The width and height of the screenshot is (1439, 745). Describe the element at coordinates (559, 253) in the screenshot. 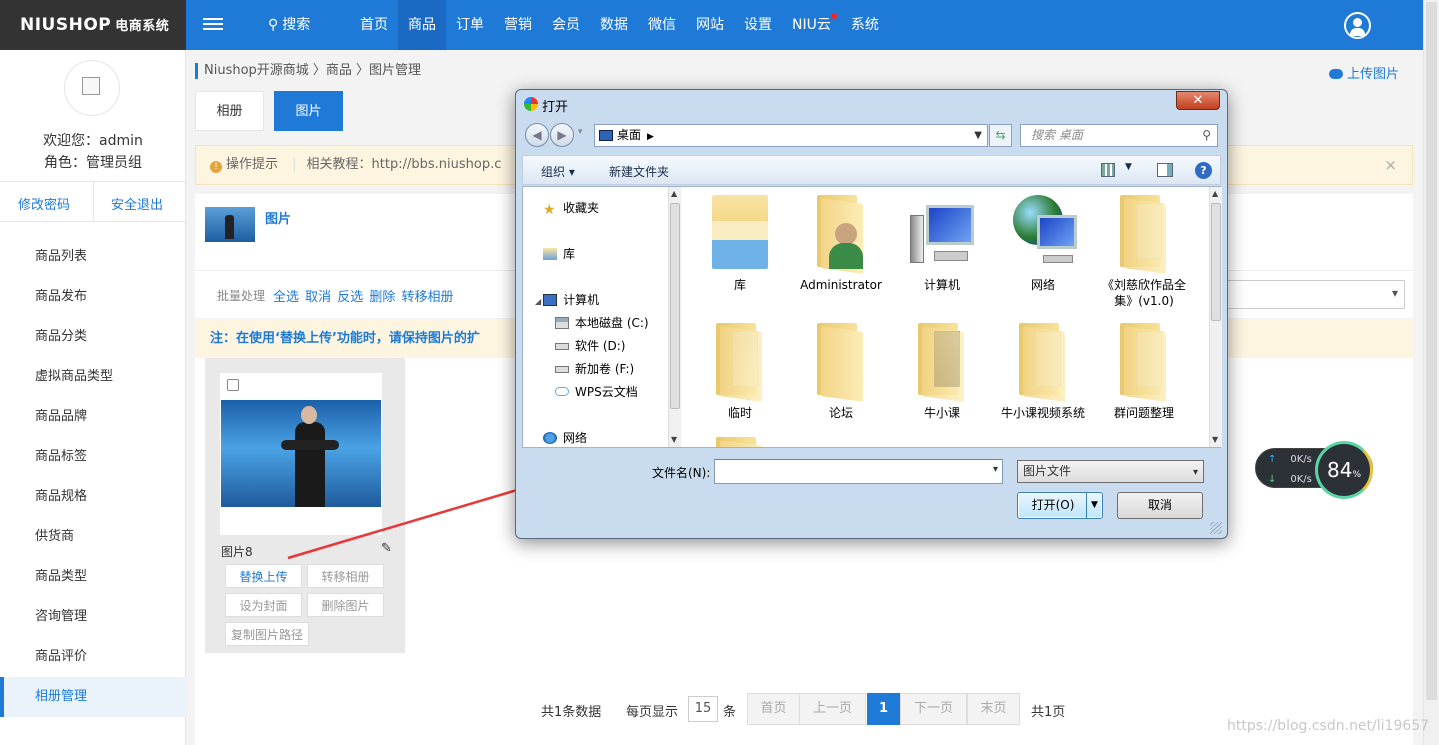

I see `tree-item-library: 库` at that location.